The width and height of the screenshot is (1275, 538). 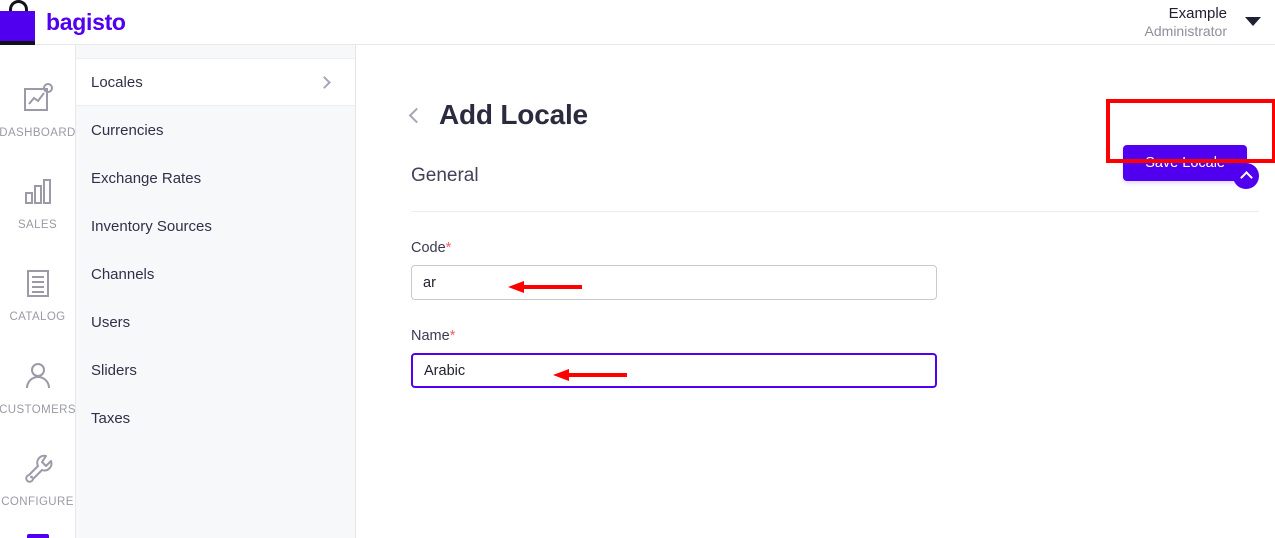 I want to click on subnav-item-currencies: Currencies, so click(x=215, y=130).